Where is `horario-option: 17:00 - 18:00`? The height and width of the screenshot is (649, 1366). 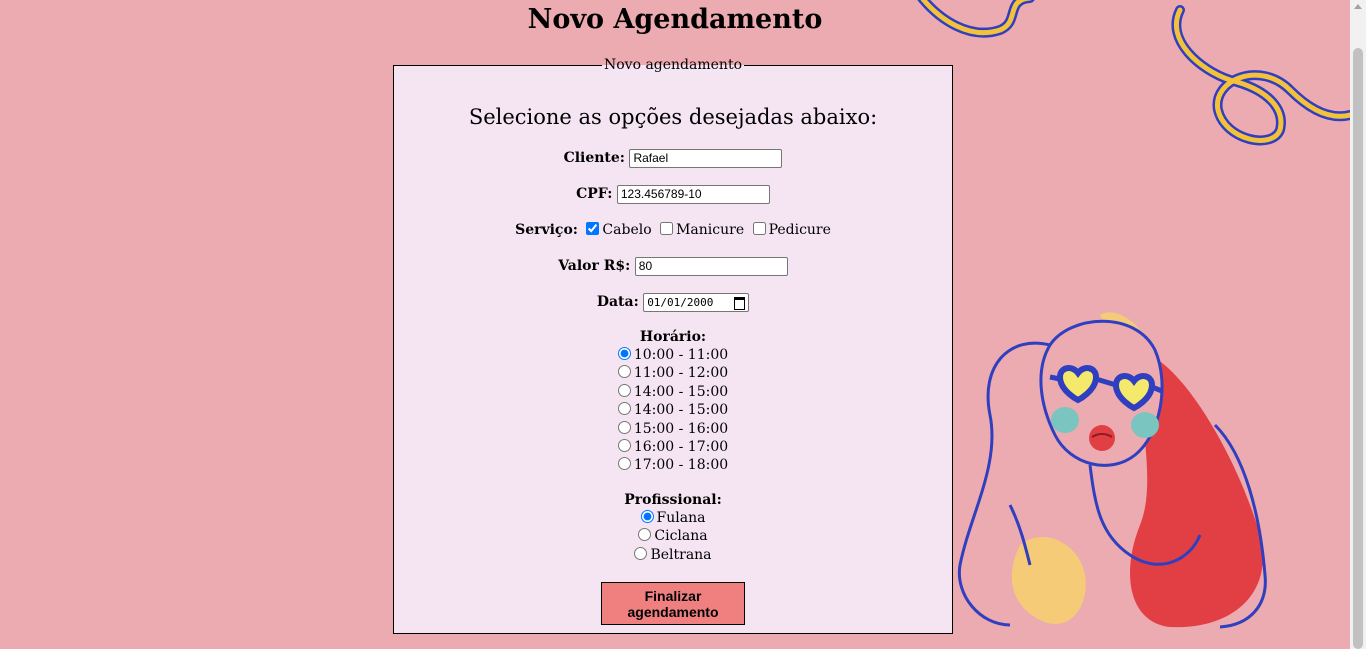 horario-option: 17:00 - 18:00 is located at coordinates (673, 465).